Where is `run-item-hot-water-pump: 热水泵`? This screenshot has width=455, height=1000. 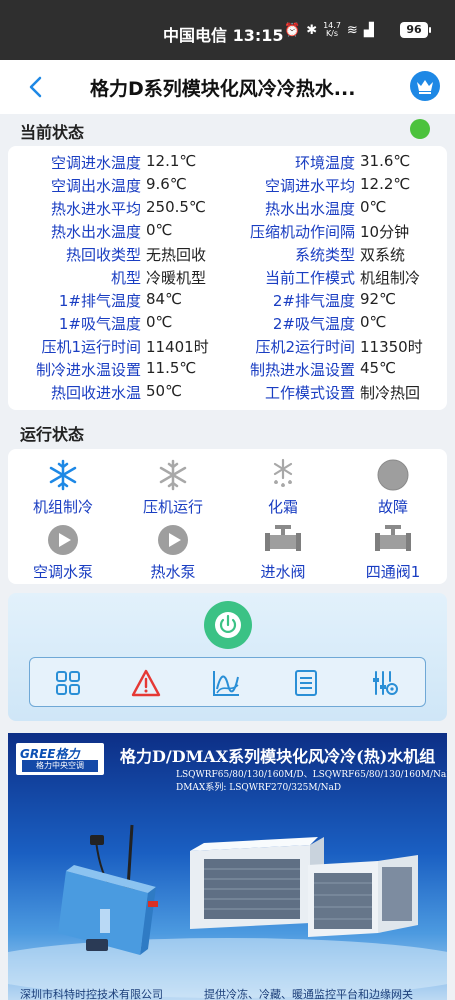
run-item-hot-water-pump: 热水泵 is located at coordinates (173, 552).